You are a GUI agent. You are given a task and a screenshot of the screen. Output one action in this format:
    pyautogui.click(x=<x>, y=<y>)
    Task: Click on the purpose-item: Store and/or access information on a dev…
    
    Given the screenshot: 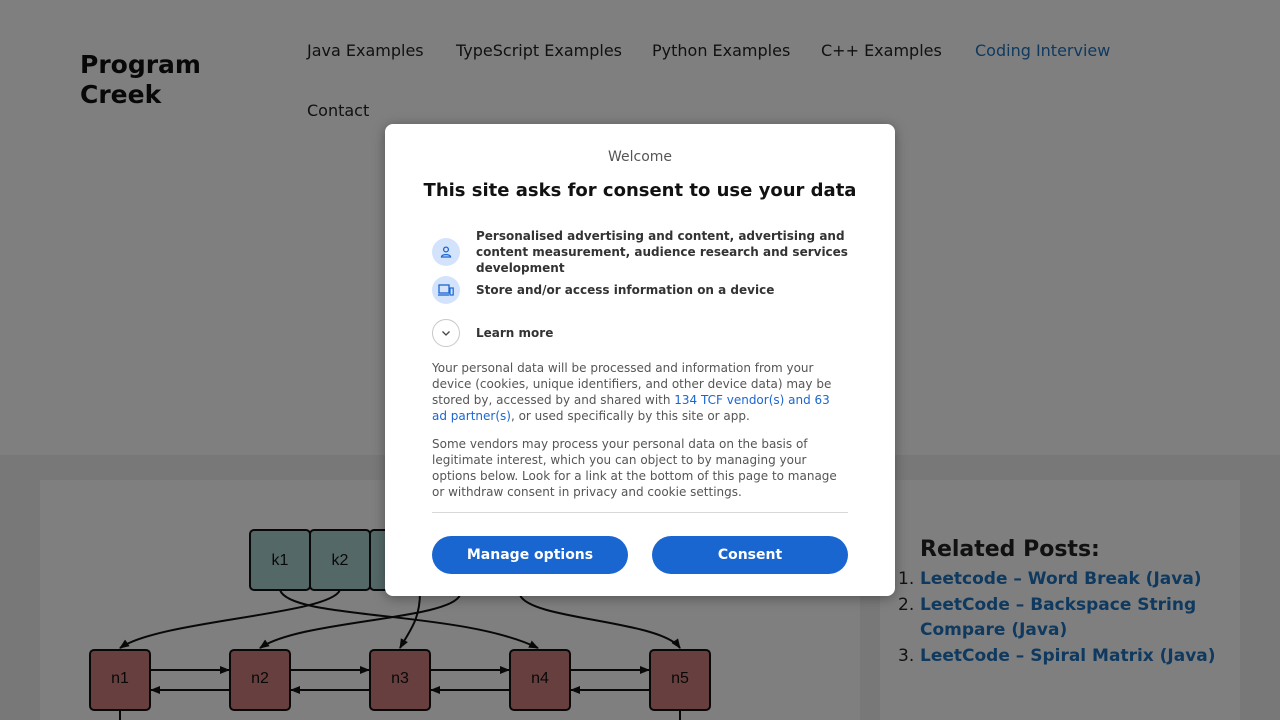 What is the action you would take?
    pyautogui.click(x=647, y=290)
    